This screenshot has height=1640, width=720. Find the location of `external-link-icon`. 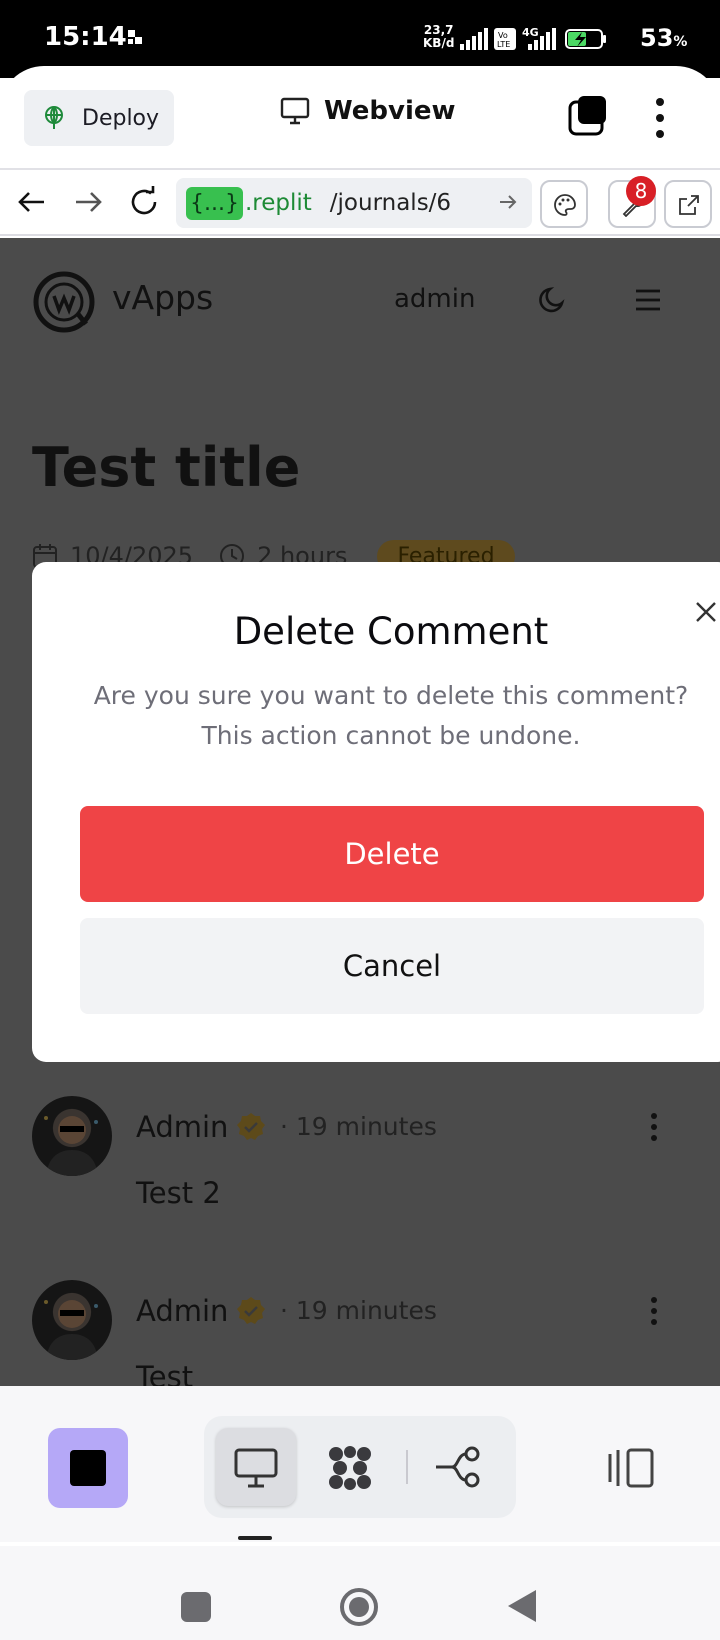

external-link-icon is located at coordinates (689, 205).